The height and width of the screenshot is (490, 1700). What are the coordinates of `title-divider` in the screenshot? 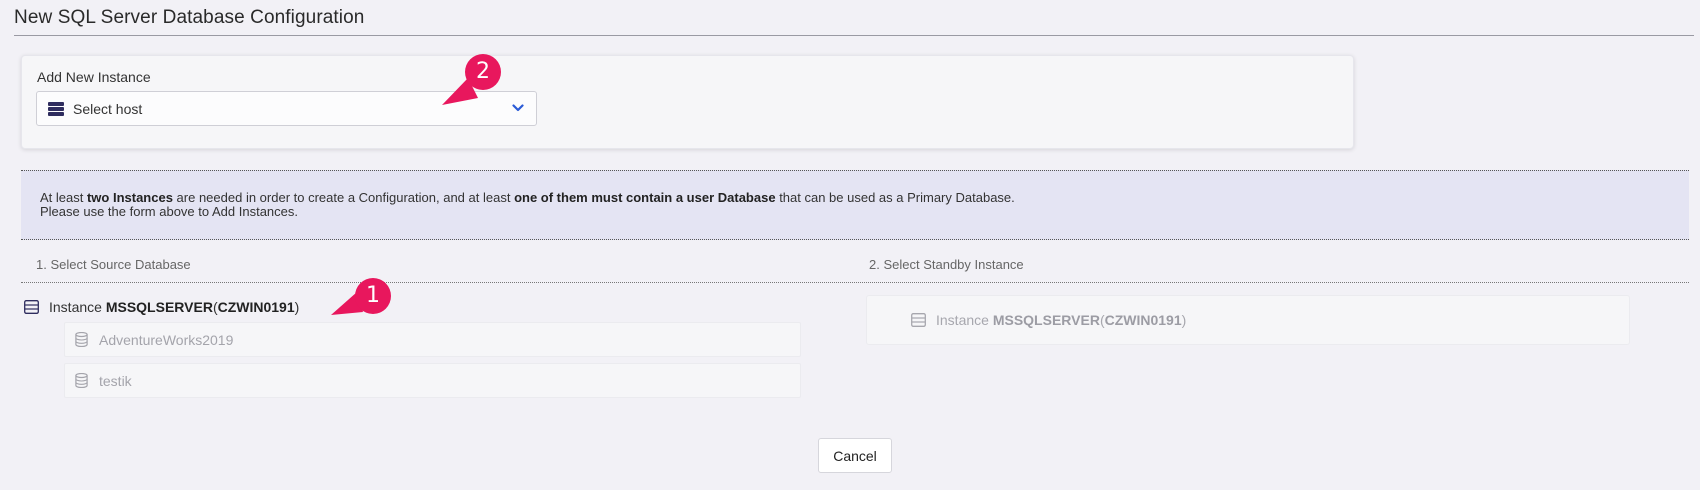 It's located at (854, 35).